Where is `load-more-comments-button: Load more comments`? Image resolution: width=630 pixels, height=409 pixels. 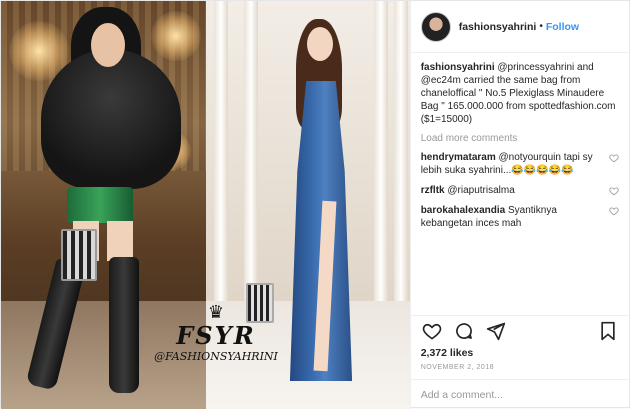 load-more-comments-button: Load more comments is located at coordinates (520, 138).